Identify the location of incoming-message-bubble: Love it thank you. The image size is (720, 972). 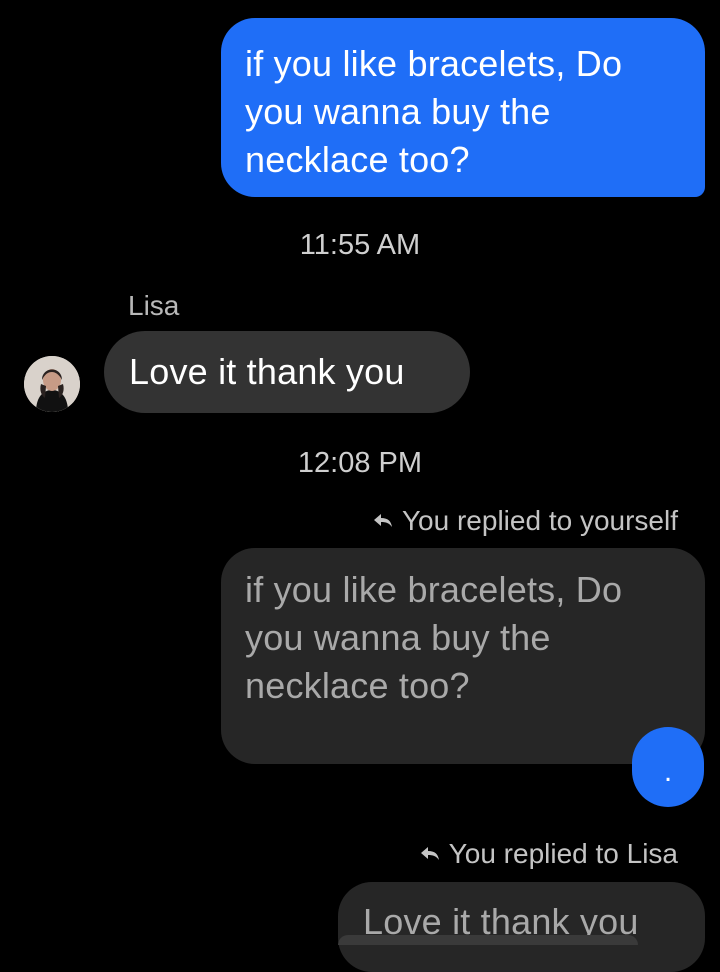
(287, 372).